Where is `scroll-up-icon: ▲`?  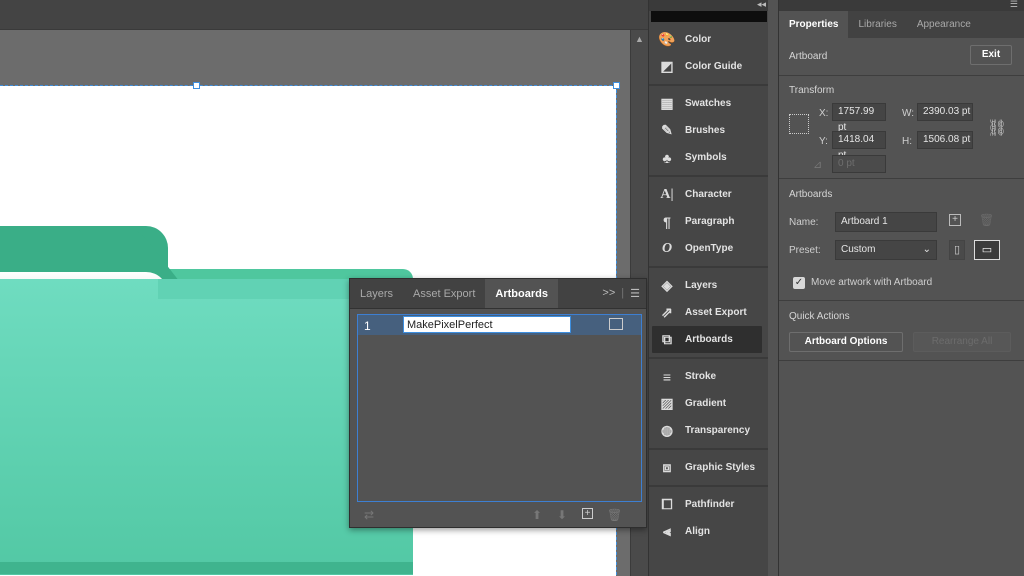
scroll-up-icon: ▲ is located at coordinates (639, 39).